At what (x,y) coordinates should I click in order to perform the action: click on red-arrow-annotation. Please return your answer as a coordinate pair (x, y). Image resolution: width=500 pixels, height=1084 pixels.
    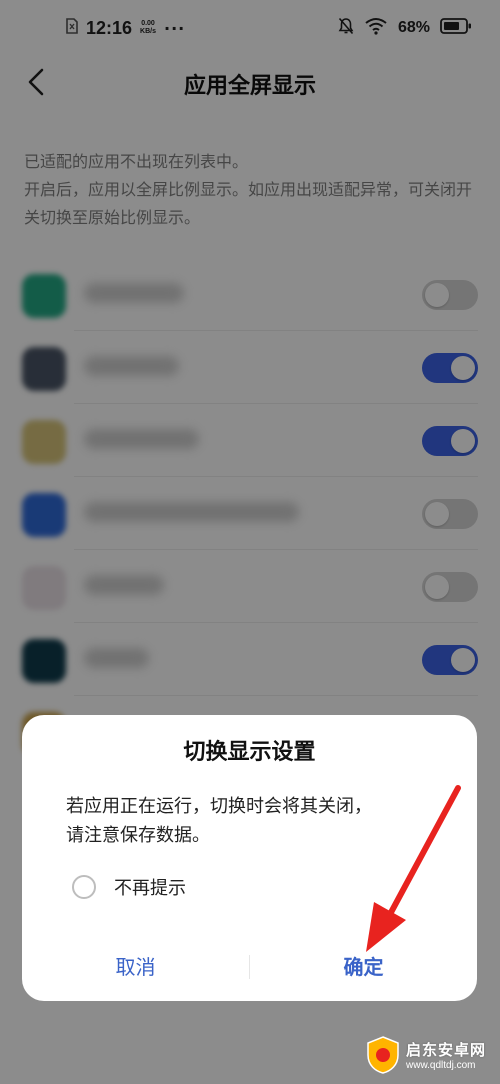
    Looking at the image, I should click on (413, 868).